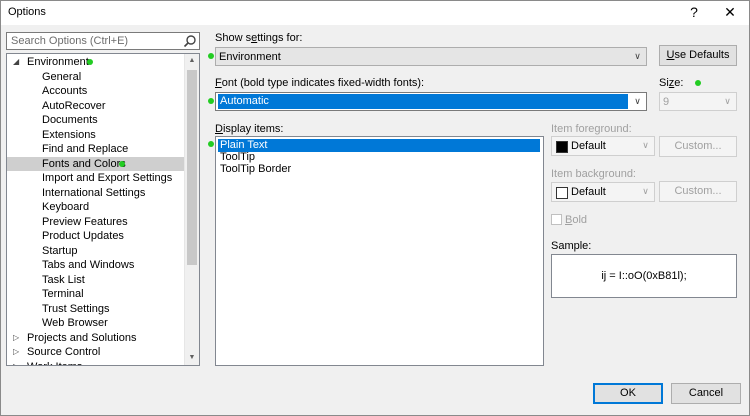  I want to click on size-label-part: Si, so click(664, 83).